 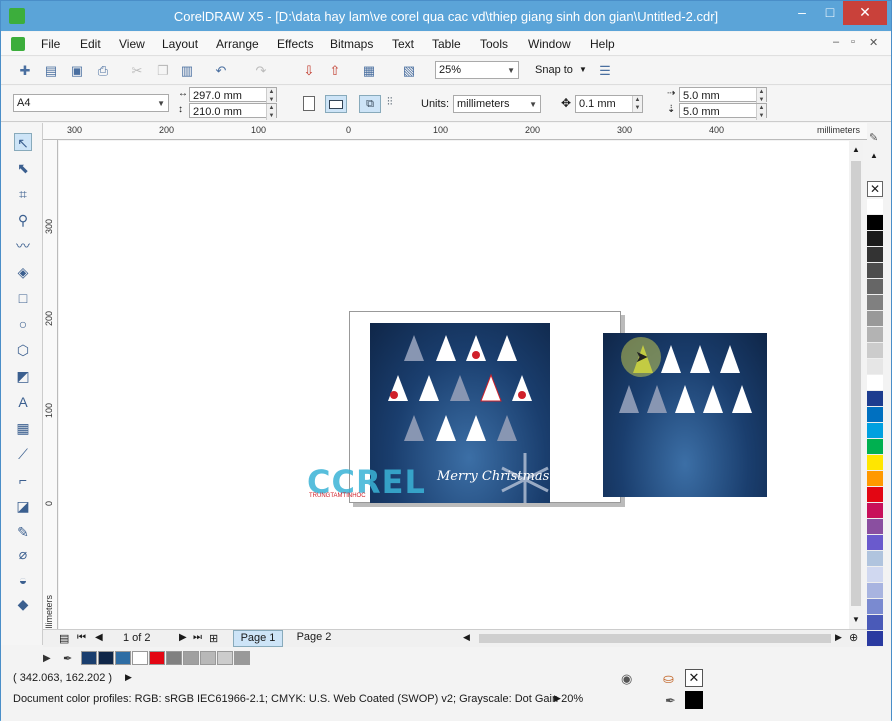 What do you see at coordinates (668, 679) in the screenshot?
I see `fill-bucket-icon: ⛀` at bounding box center [668, 679].